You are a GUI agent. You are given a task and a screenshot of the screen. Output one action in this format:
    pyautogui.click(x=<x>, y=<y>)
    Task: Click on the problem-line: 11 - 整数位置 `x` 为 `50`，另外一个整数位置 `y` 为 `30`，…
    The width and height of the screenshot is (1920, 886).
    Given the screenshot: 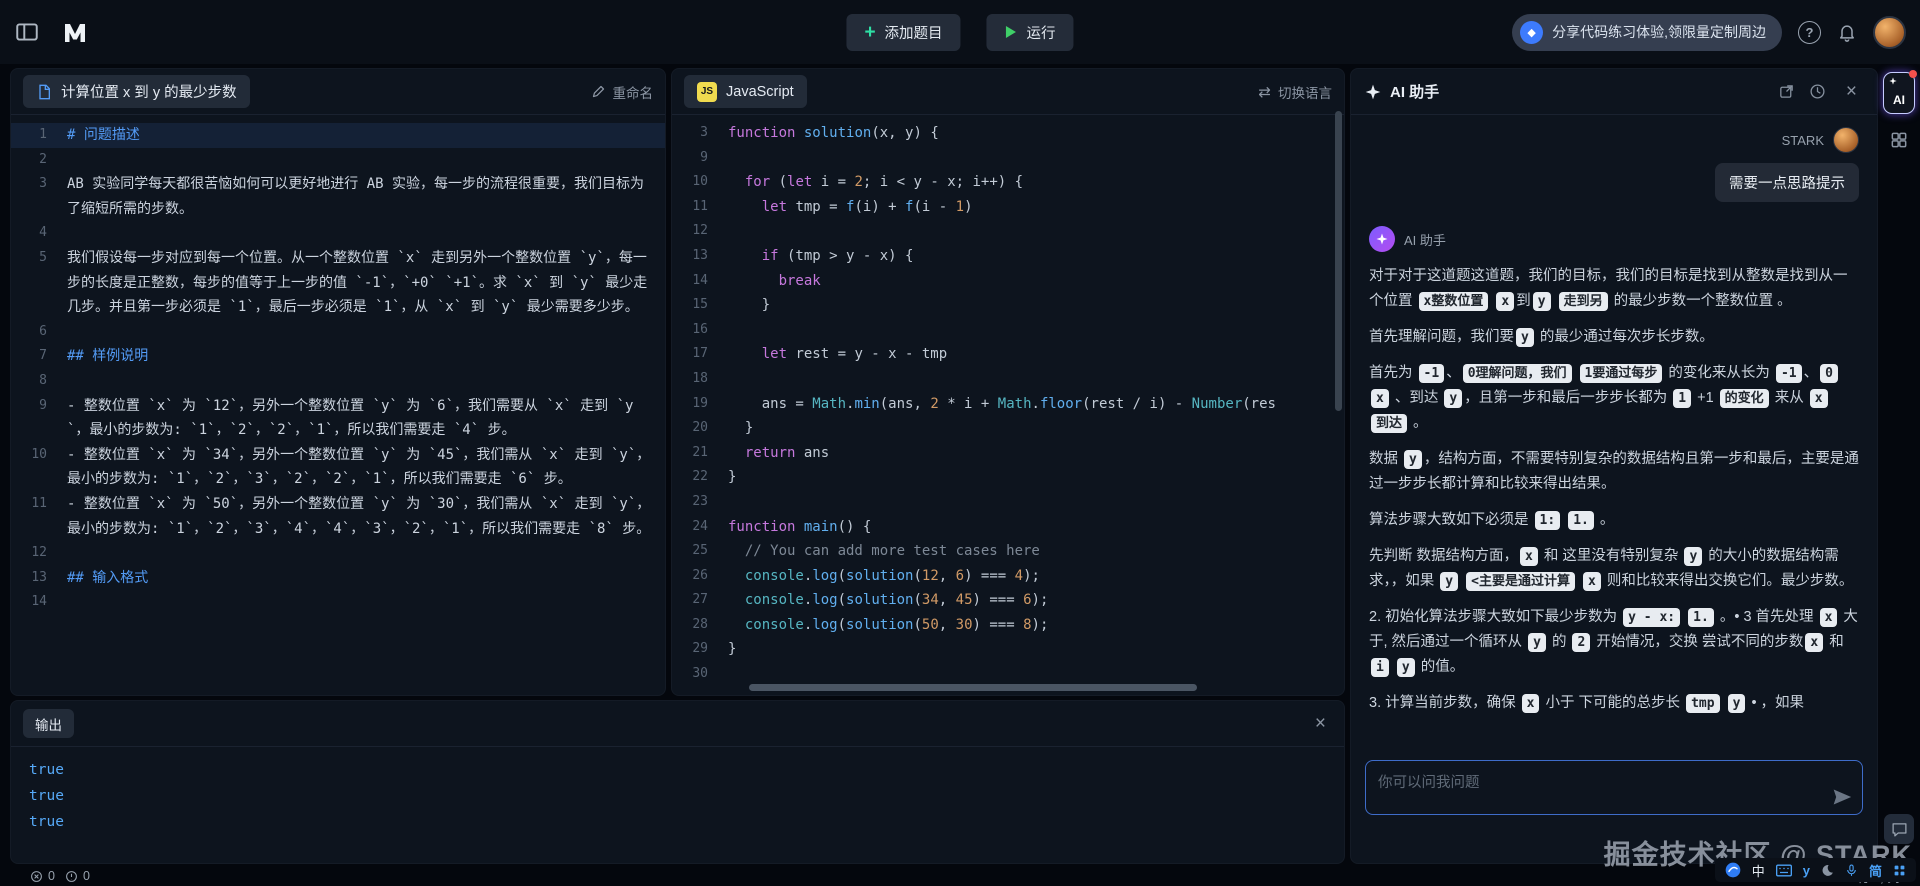 What is the action you would take?
    pyautogui.click(x=338, y=516)
    